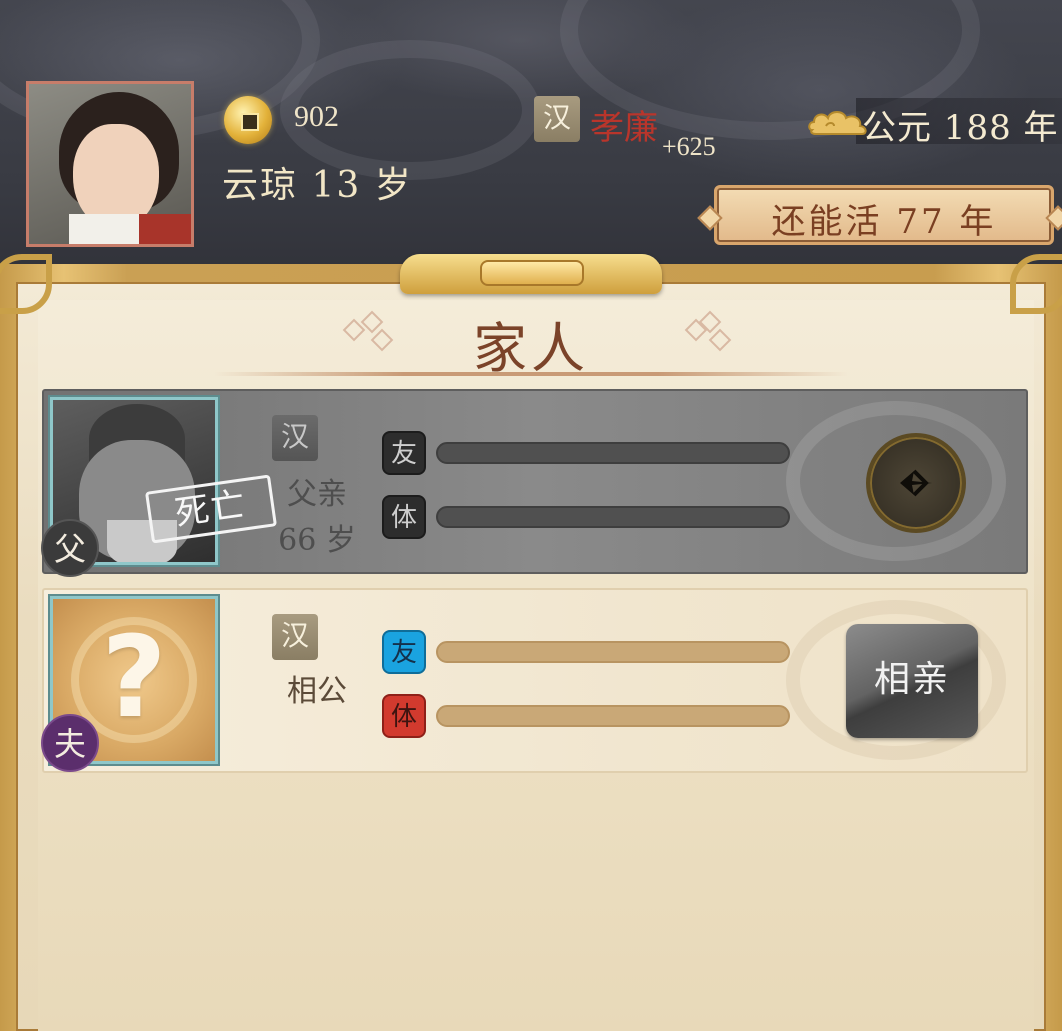  What do you see at coordinates (110, 164) in the screenshot?
I see `player-avatar: ♀` at bounding box center [110, 164].